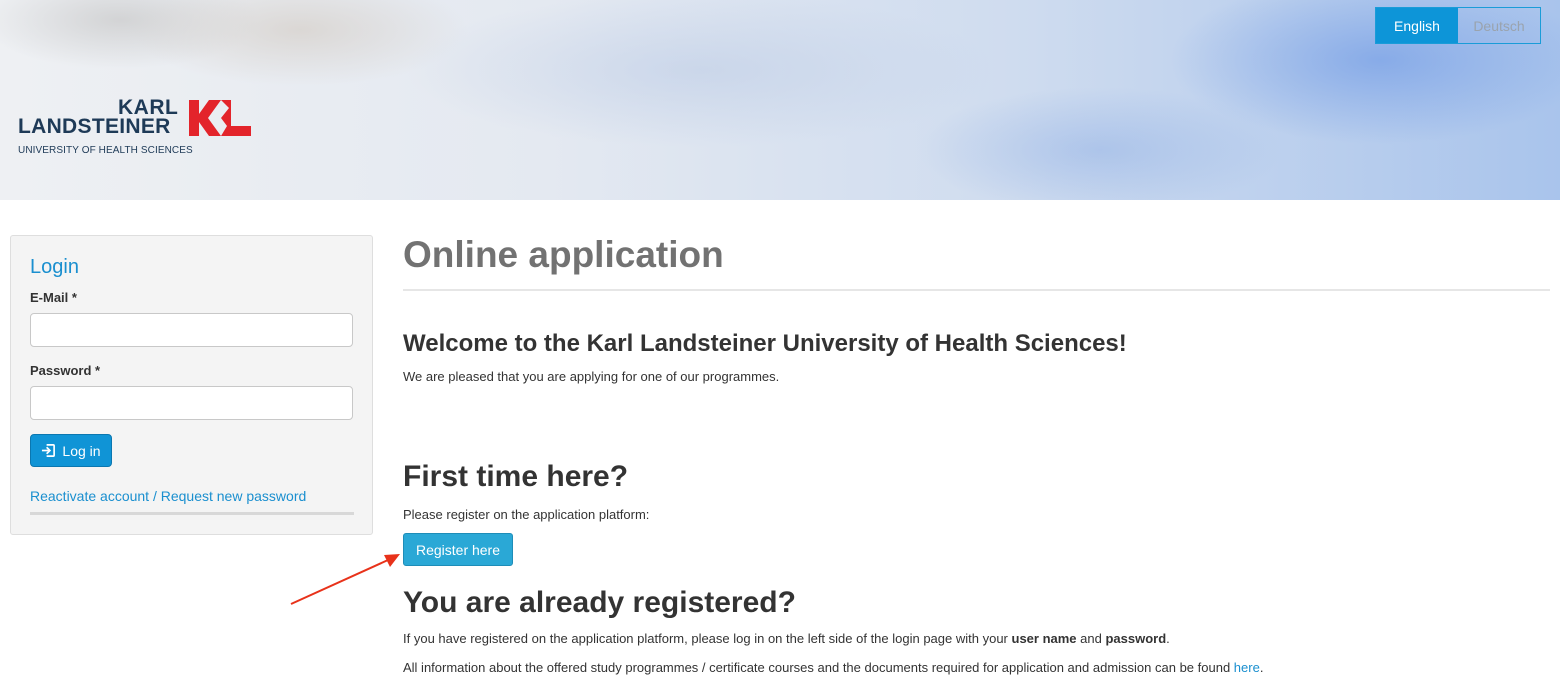  I want to click on password-field, so click(191, 403).